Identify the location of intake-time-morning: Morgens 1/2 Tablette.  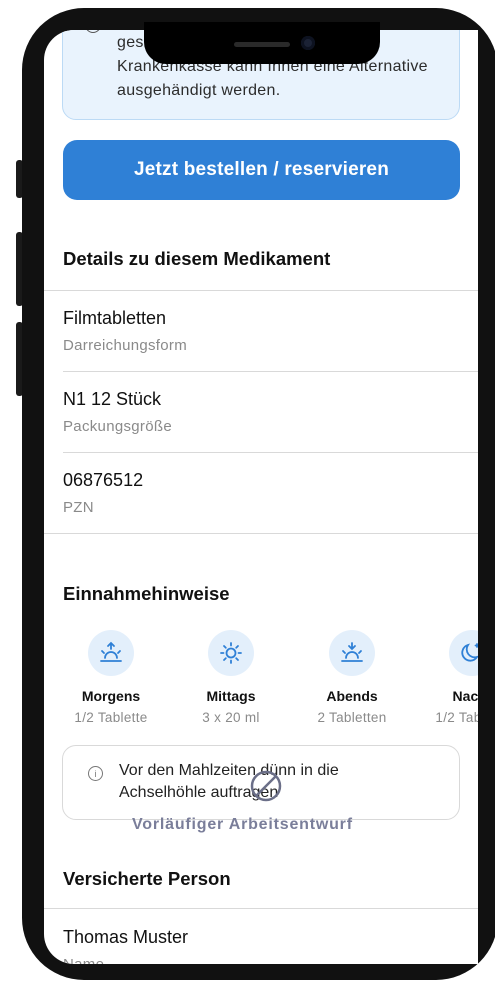
(111, 677).